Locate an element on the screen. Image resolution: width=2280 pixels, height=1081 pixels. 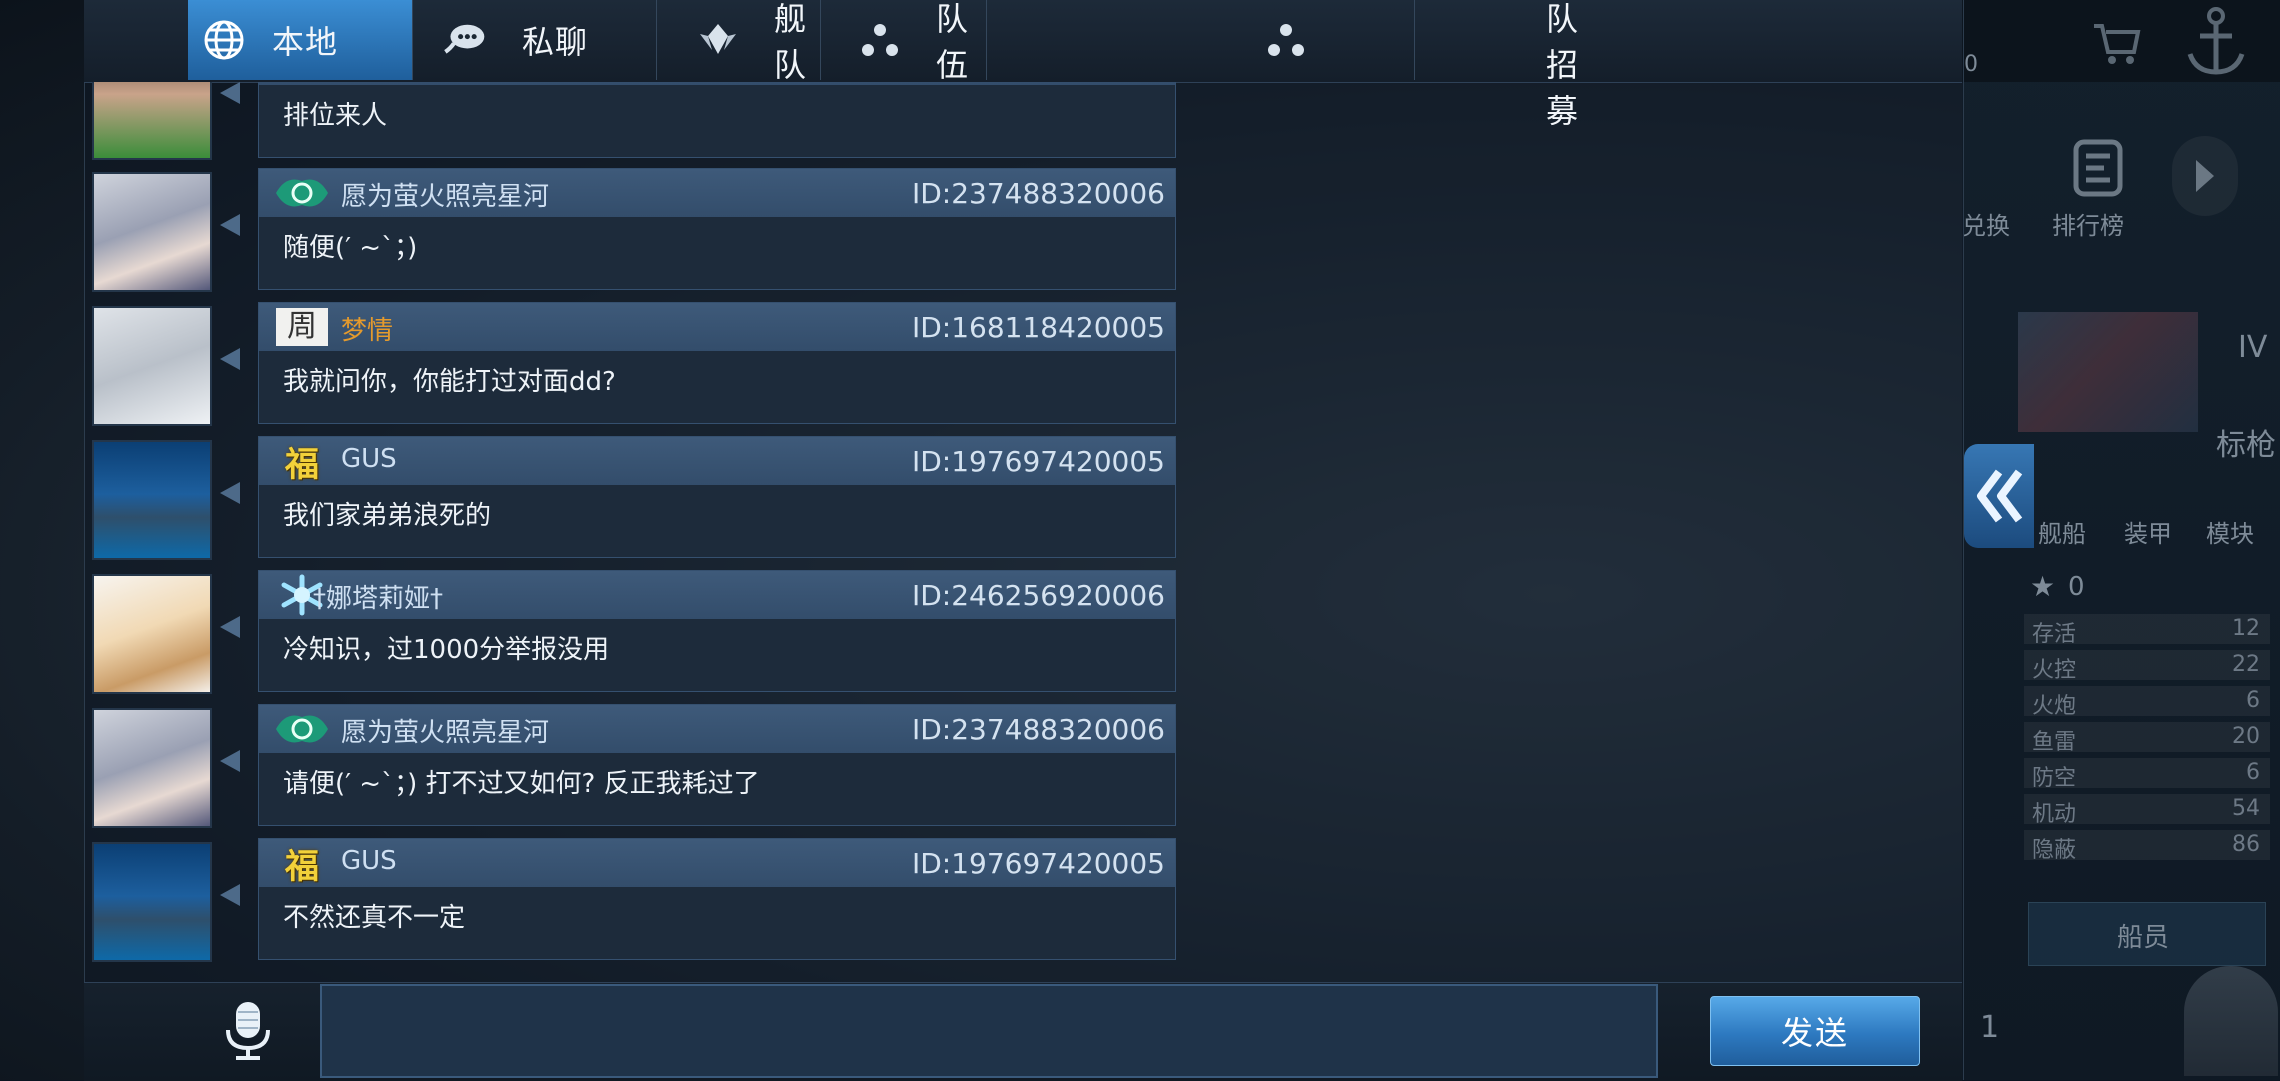
tab-ship-label: 舰船 is located at coordinates (2062, 534).